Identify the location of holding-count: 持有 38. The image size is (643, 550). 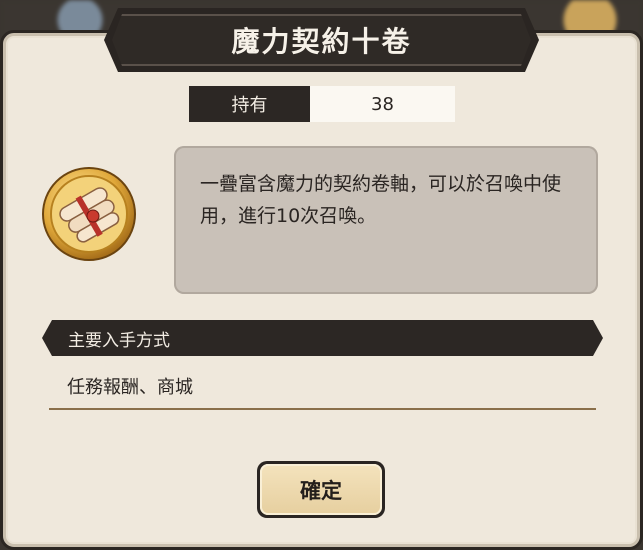
(322, 104).